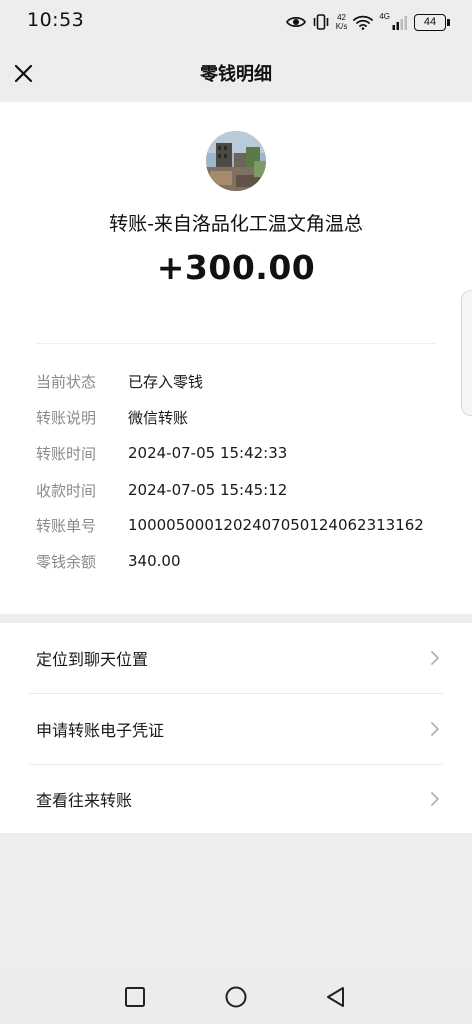  Describe the element at coordinates (466, 353) in the screenshot. I see `edge-panel-handle` at that location.